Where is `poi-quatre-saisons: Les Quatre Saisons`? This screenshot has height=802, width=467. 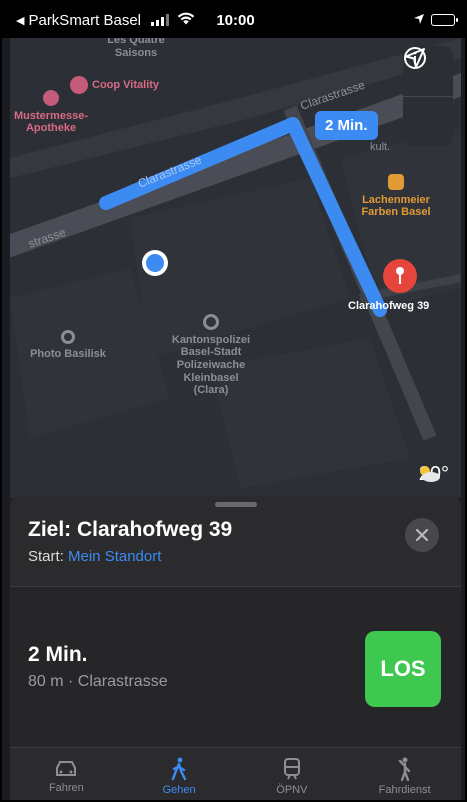 poi-quatre-saisons: Les Quatre Saisons is located at coordinates (136, 48).